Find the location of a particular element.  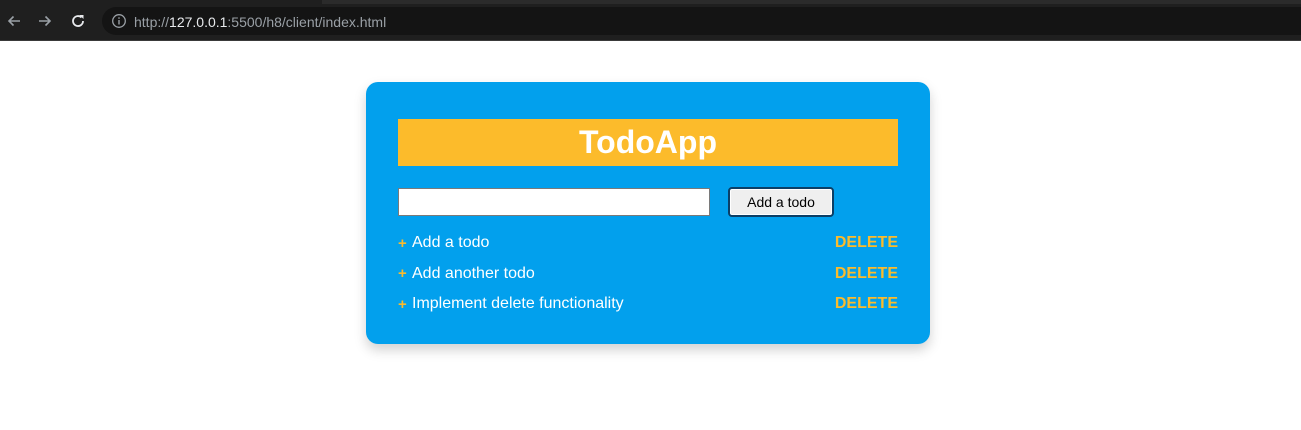

forward-button is located at coordinates (45, 21).